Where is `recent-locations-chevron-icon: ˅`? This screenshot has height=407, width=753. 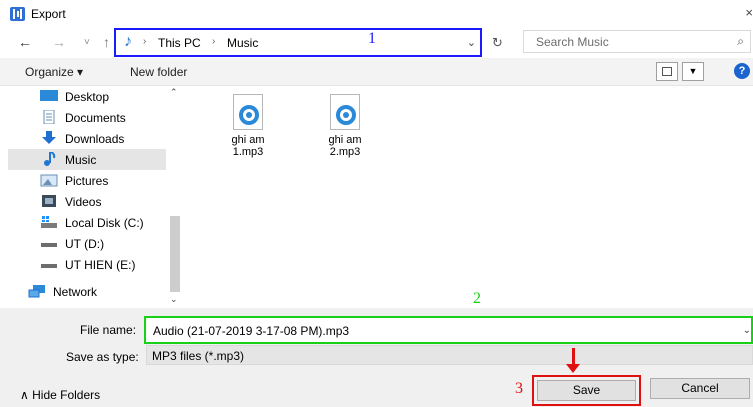
recent-locations-chevron-icon: ˅ is located at coordinates (87, 42).